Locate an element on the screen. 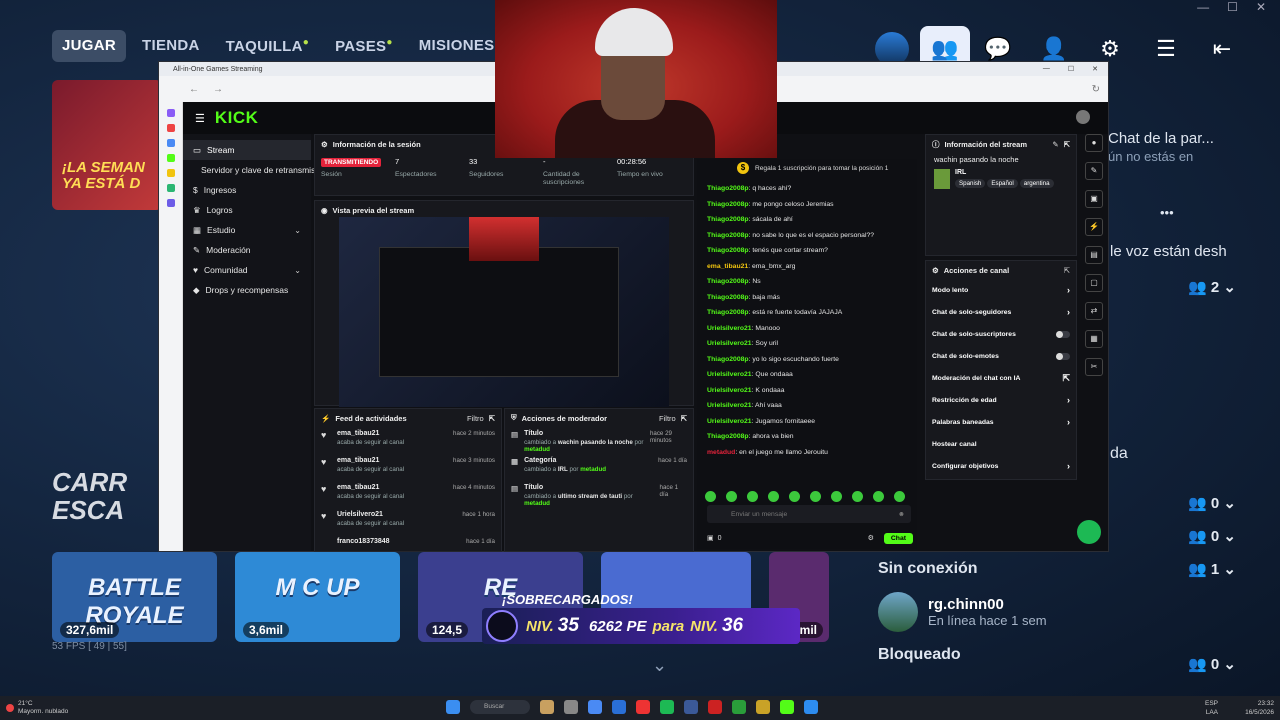 The width and height of the screenshot is (1280, 720). emoji-icon: ☻ is located at coordinates (904, 514).